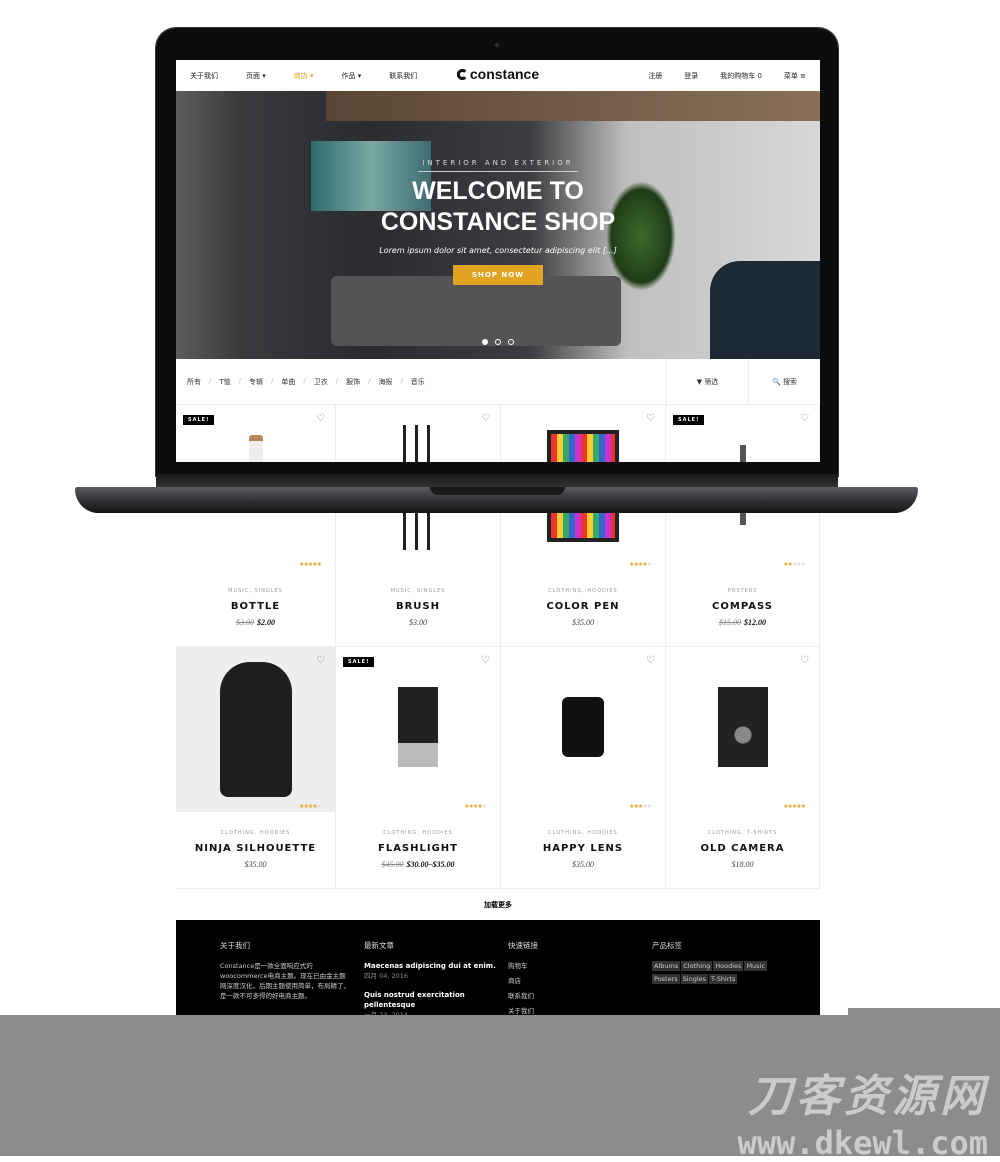 The height and width of the screenshot is (1162, 1000). What do you see at coordinates (497, 45) in the screenshot?
I see `camera-icon` at bounding box center [497, 45].